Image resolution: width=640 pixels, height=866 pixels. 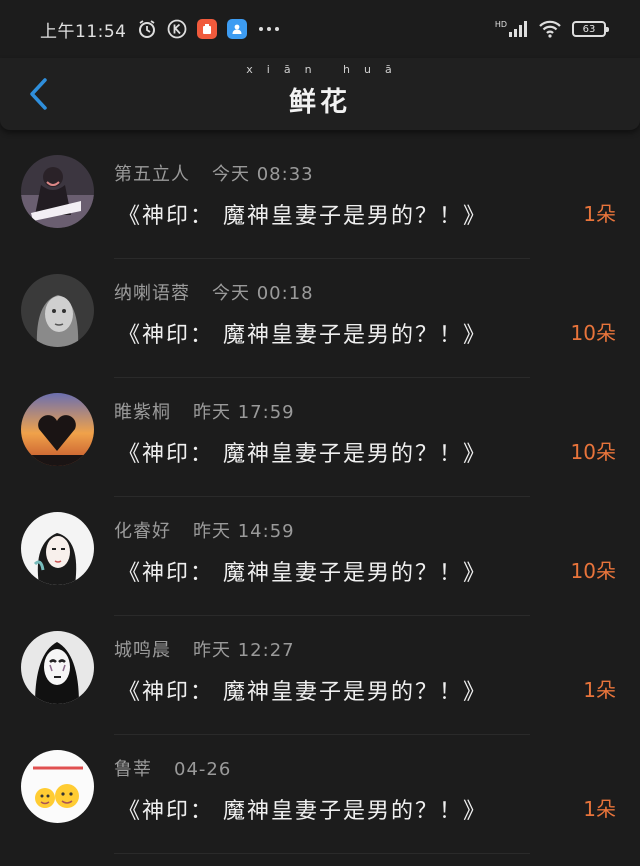 I want to click on more-dots-icon, so click(x=269, y=29).